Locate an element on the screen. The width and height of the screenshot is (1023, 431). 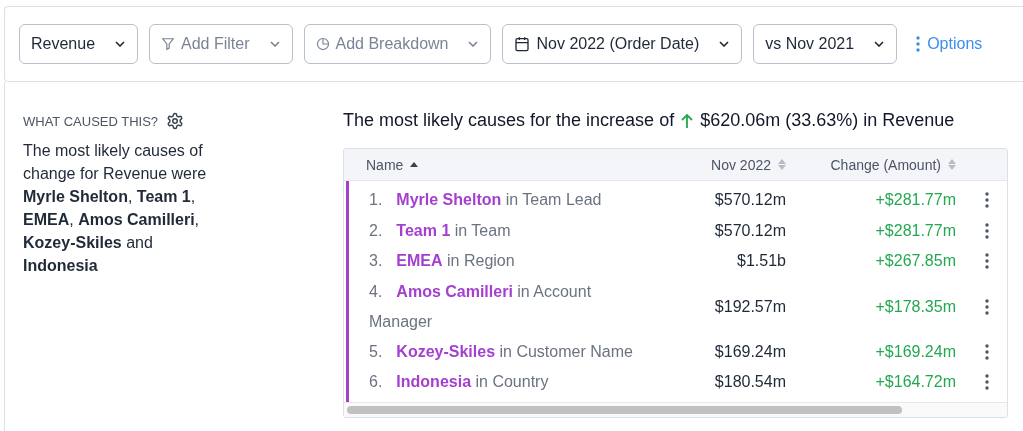
options-label: Options is located at coordinates (955, 44).